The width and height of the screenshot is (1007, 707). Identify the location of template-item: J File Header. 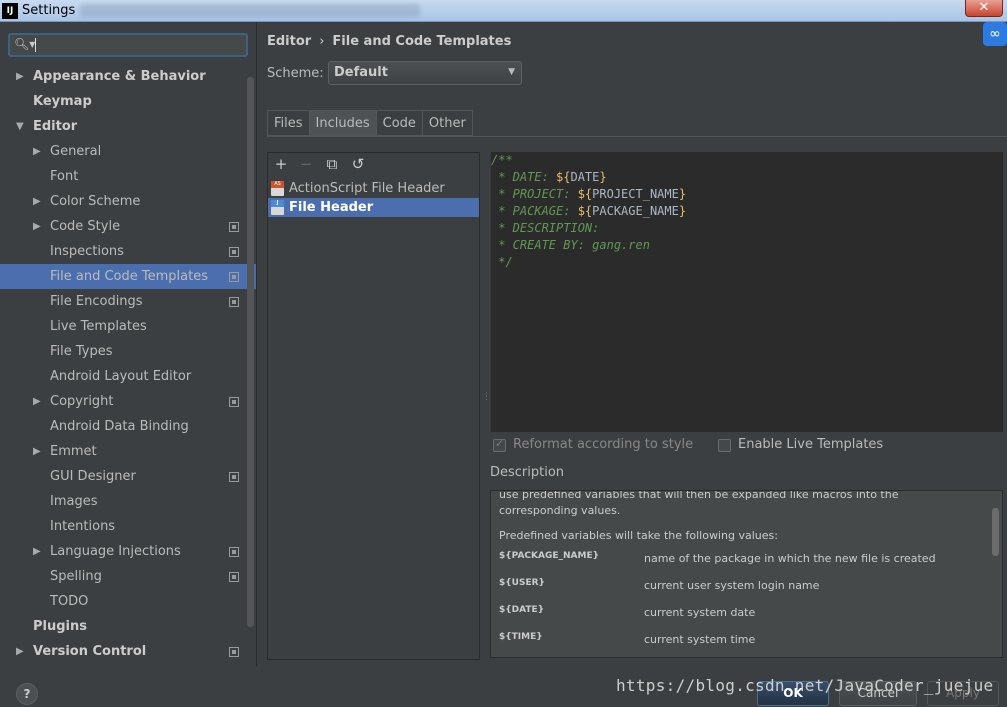
(373, 207).